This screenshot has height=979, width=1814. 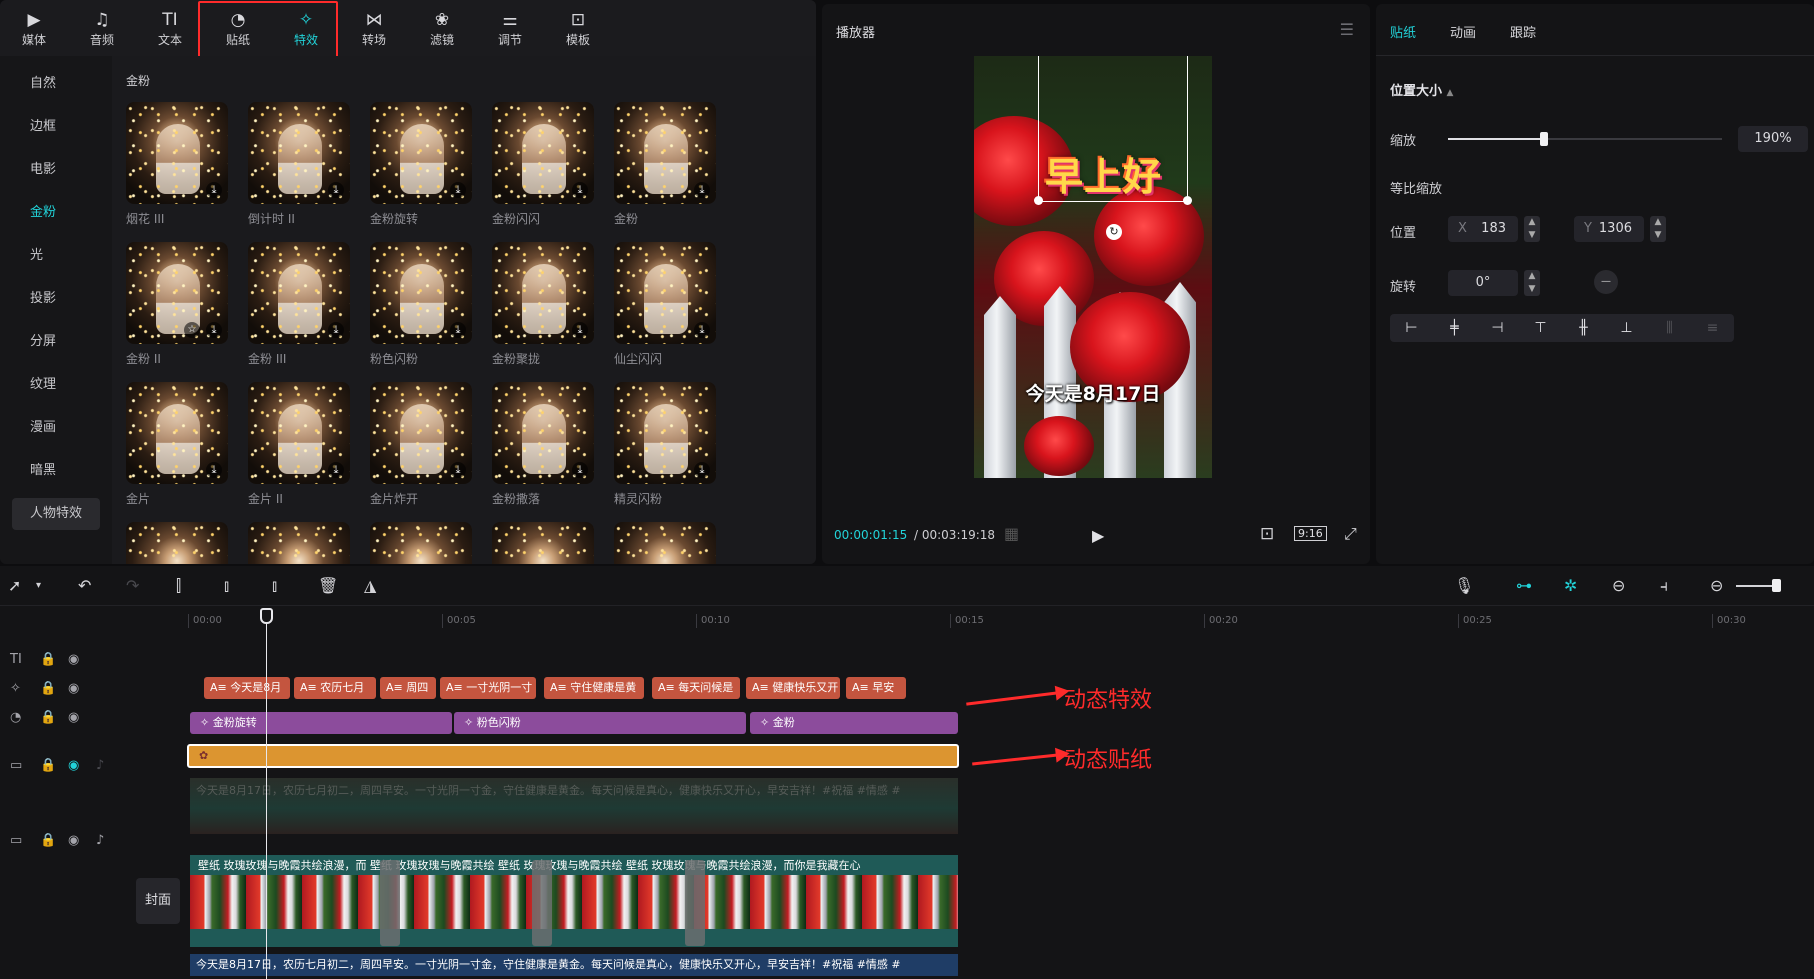 What do you see at coordinates (573, 756) in the screenshot?
I see `sticker-clip: ✿` at bounding box center [573, 756].